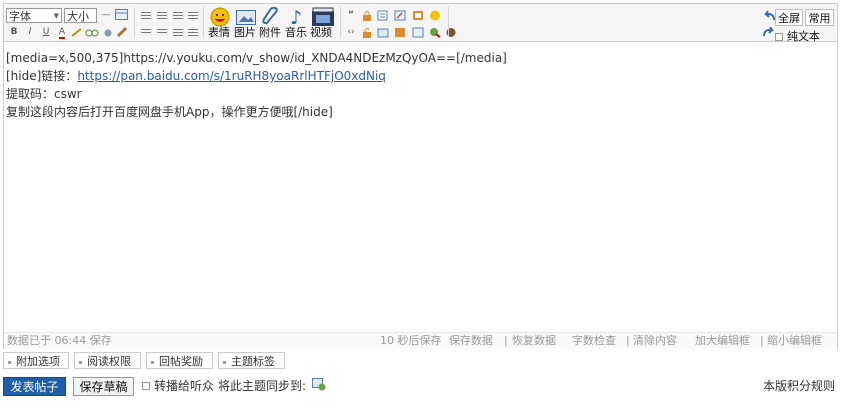 The width and height of the screenshot is (841, 410). Describe the element at coordinates (169, 112) in the screenshot. I see `content-line: 复制这段内容后打开百度网盘手机App，操作更方便哦[/hide]` at that location.